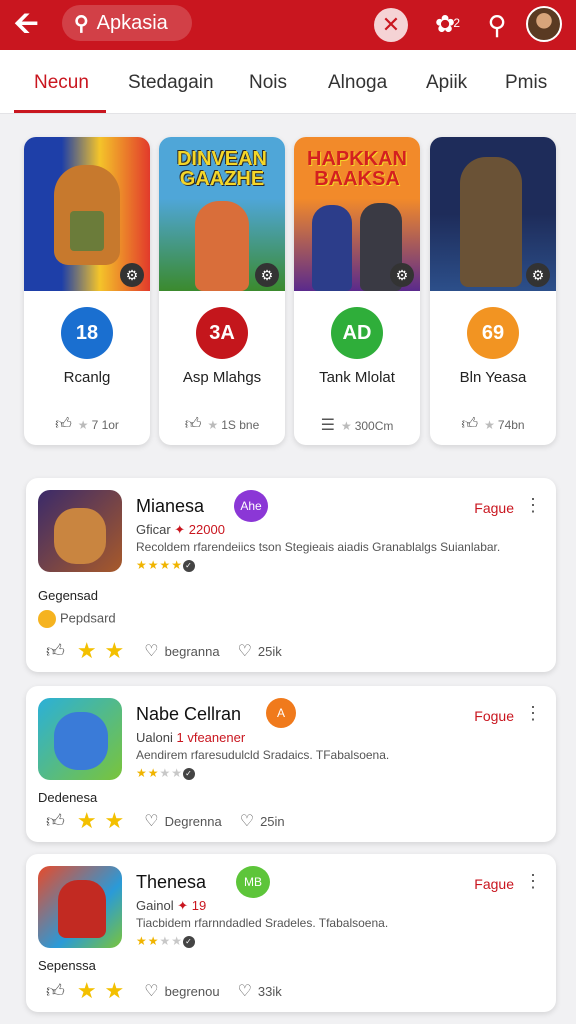  I want to click on subtitle-label: Gainol, so click(155, 905).